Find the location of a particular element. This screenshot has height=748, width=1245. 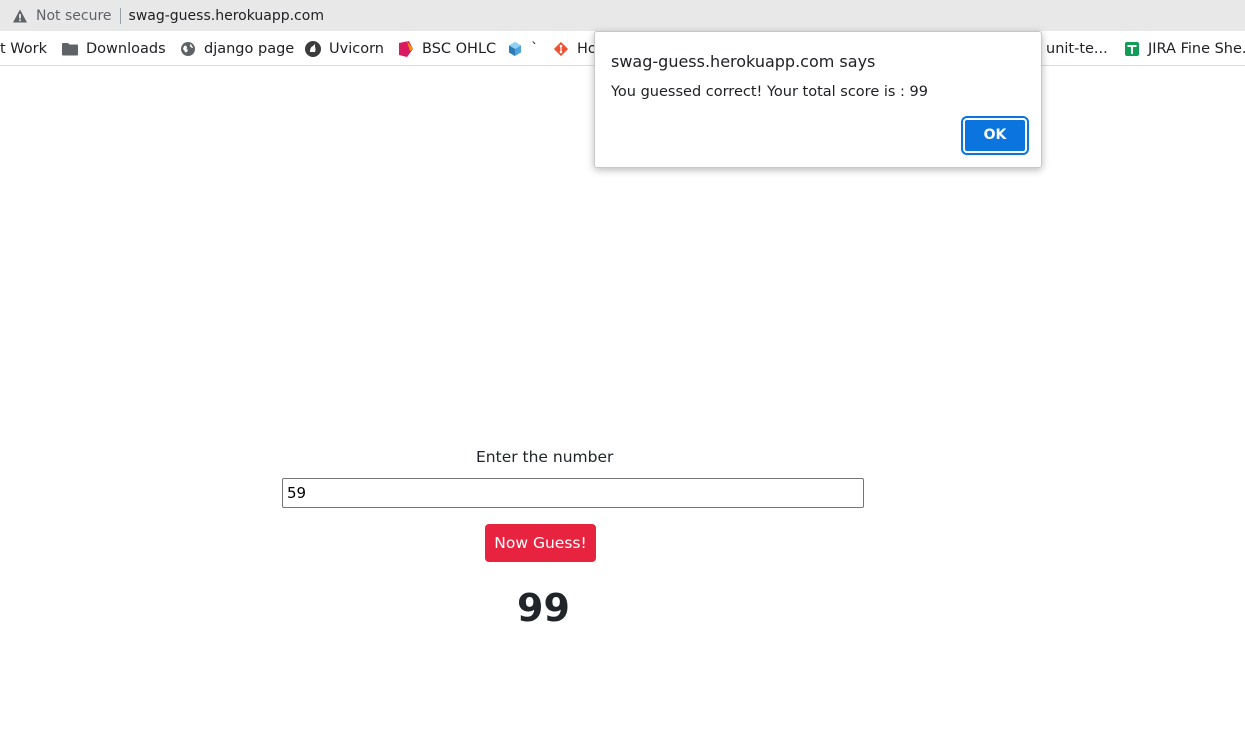

bookmark-uvicorn: Uvicorn is located at coordinates (344, 48).